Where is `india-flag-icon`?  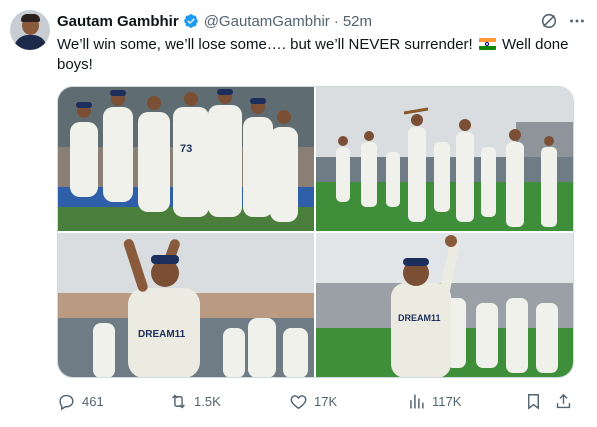 india-flag-icon is located at coordinates (487, 44).